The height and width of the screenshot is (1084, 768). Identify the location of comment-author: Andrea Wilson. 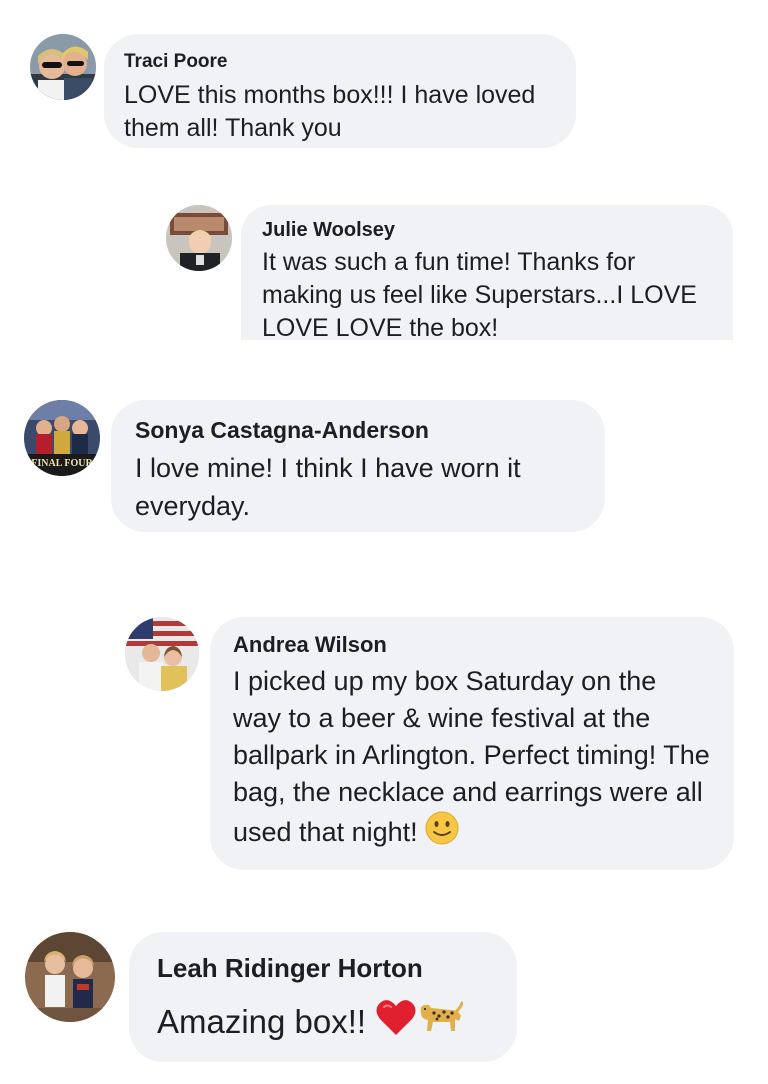
(471, 645).